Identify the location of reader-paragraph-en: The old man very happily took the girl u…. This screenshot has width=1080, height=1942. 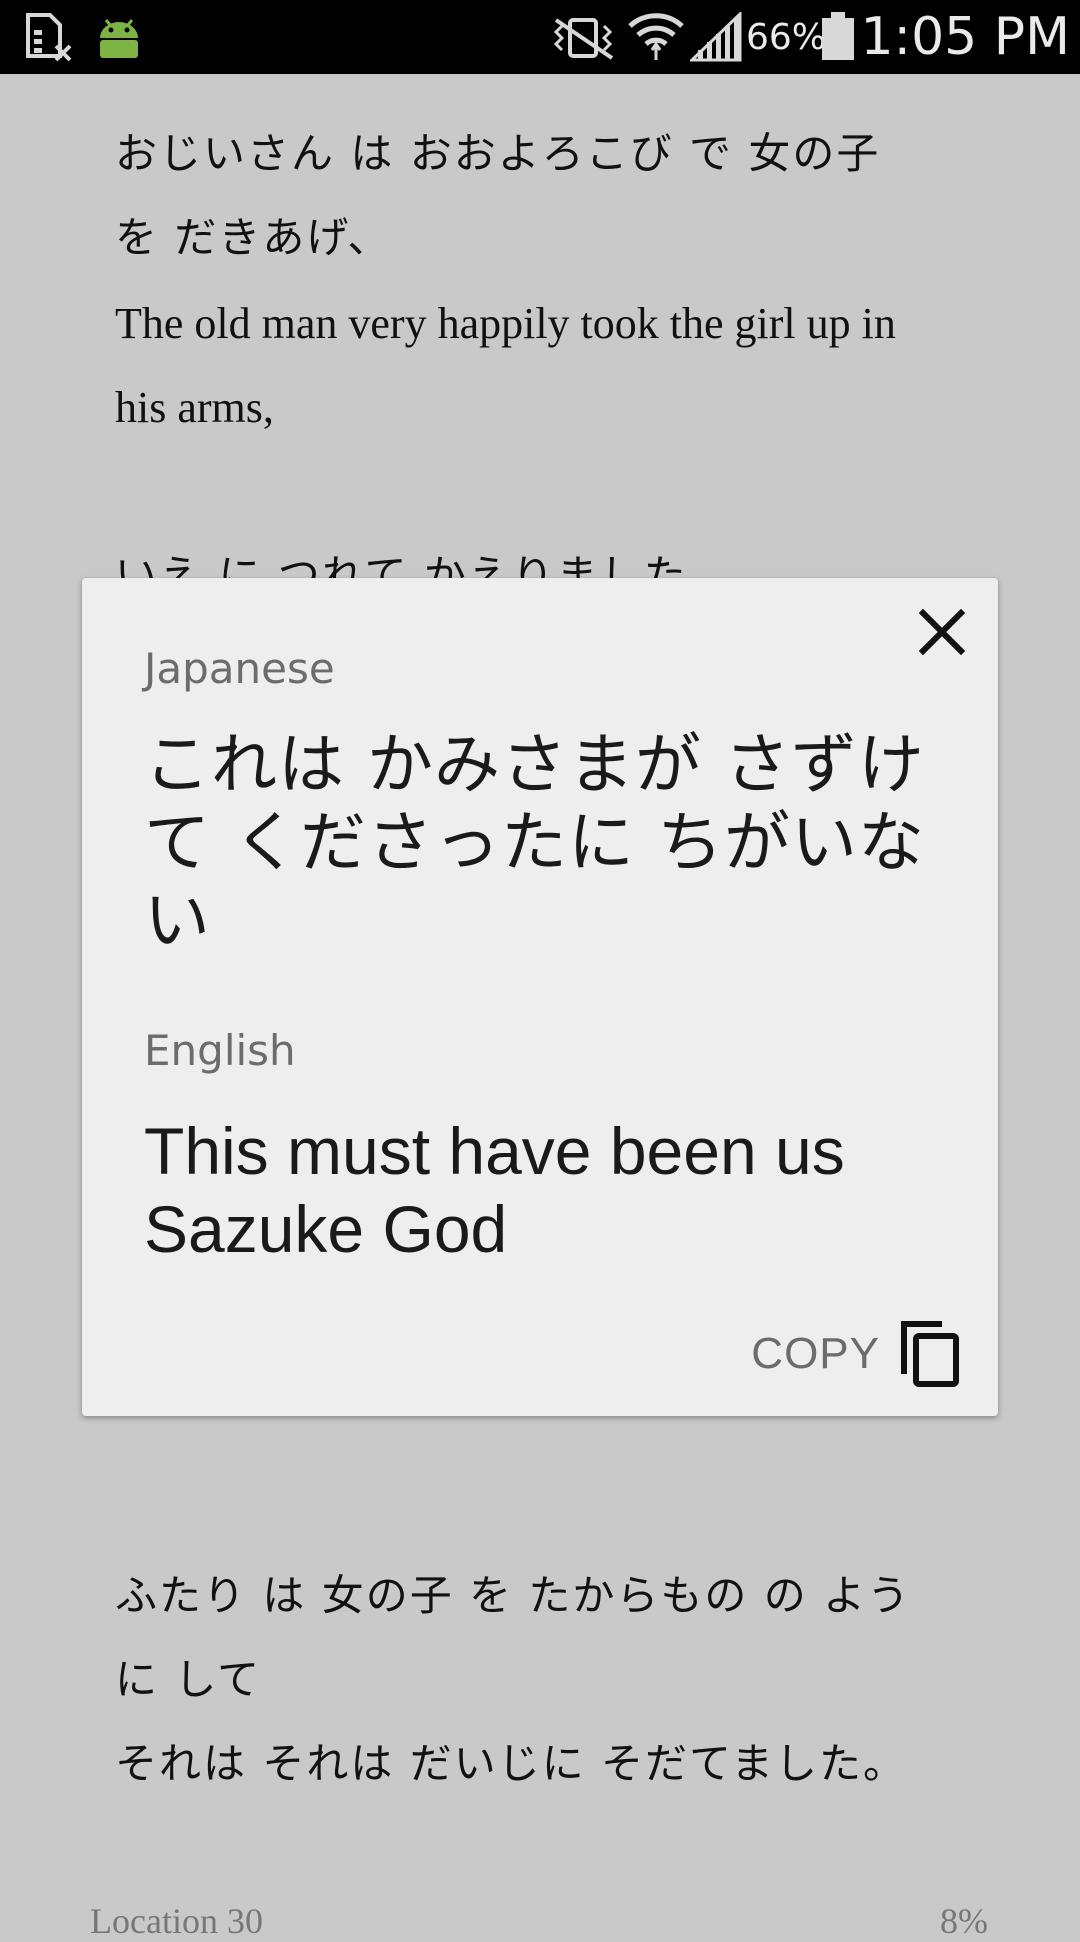
(550, 366).